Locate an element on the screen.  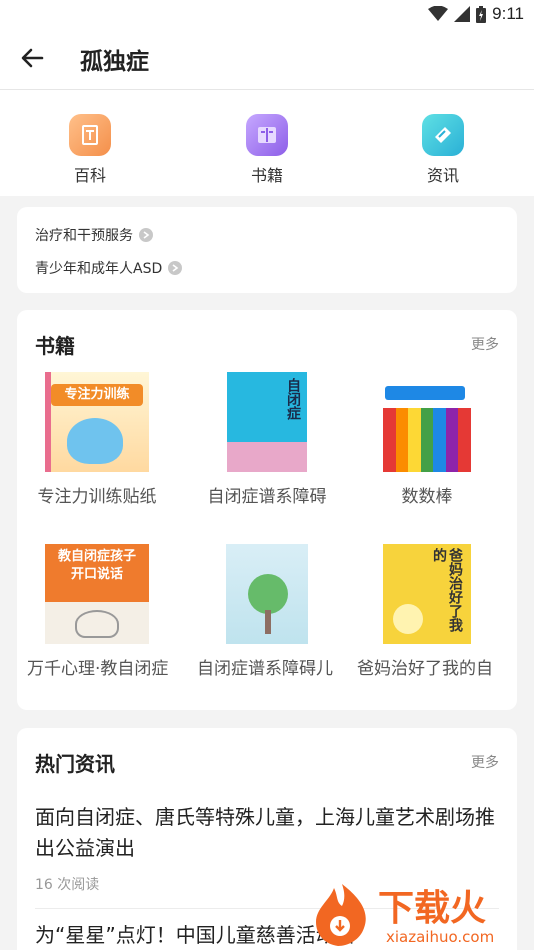
section-title: 书籍 is located at coordinates (55, 346).